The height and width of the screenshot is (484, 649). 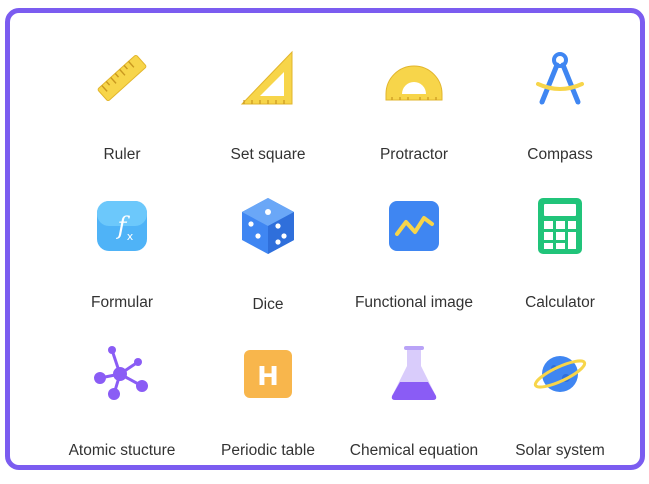 What do you see at coordinates (414, 226) in the screenshot?
I see `function-graph-icon` at bounding box center [414, 226].